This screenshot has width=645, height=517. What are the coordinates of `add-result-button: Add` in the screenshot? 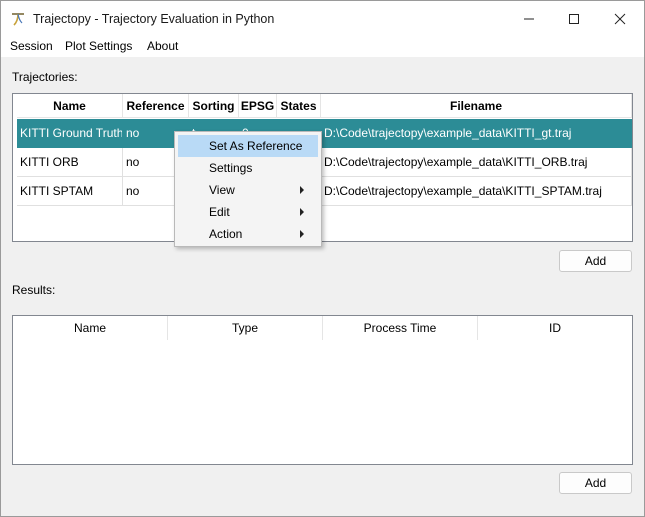 It's located at (595, 483).